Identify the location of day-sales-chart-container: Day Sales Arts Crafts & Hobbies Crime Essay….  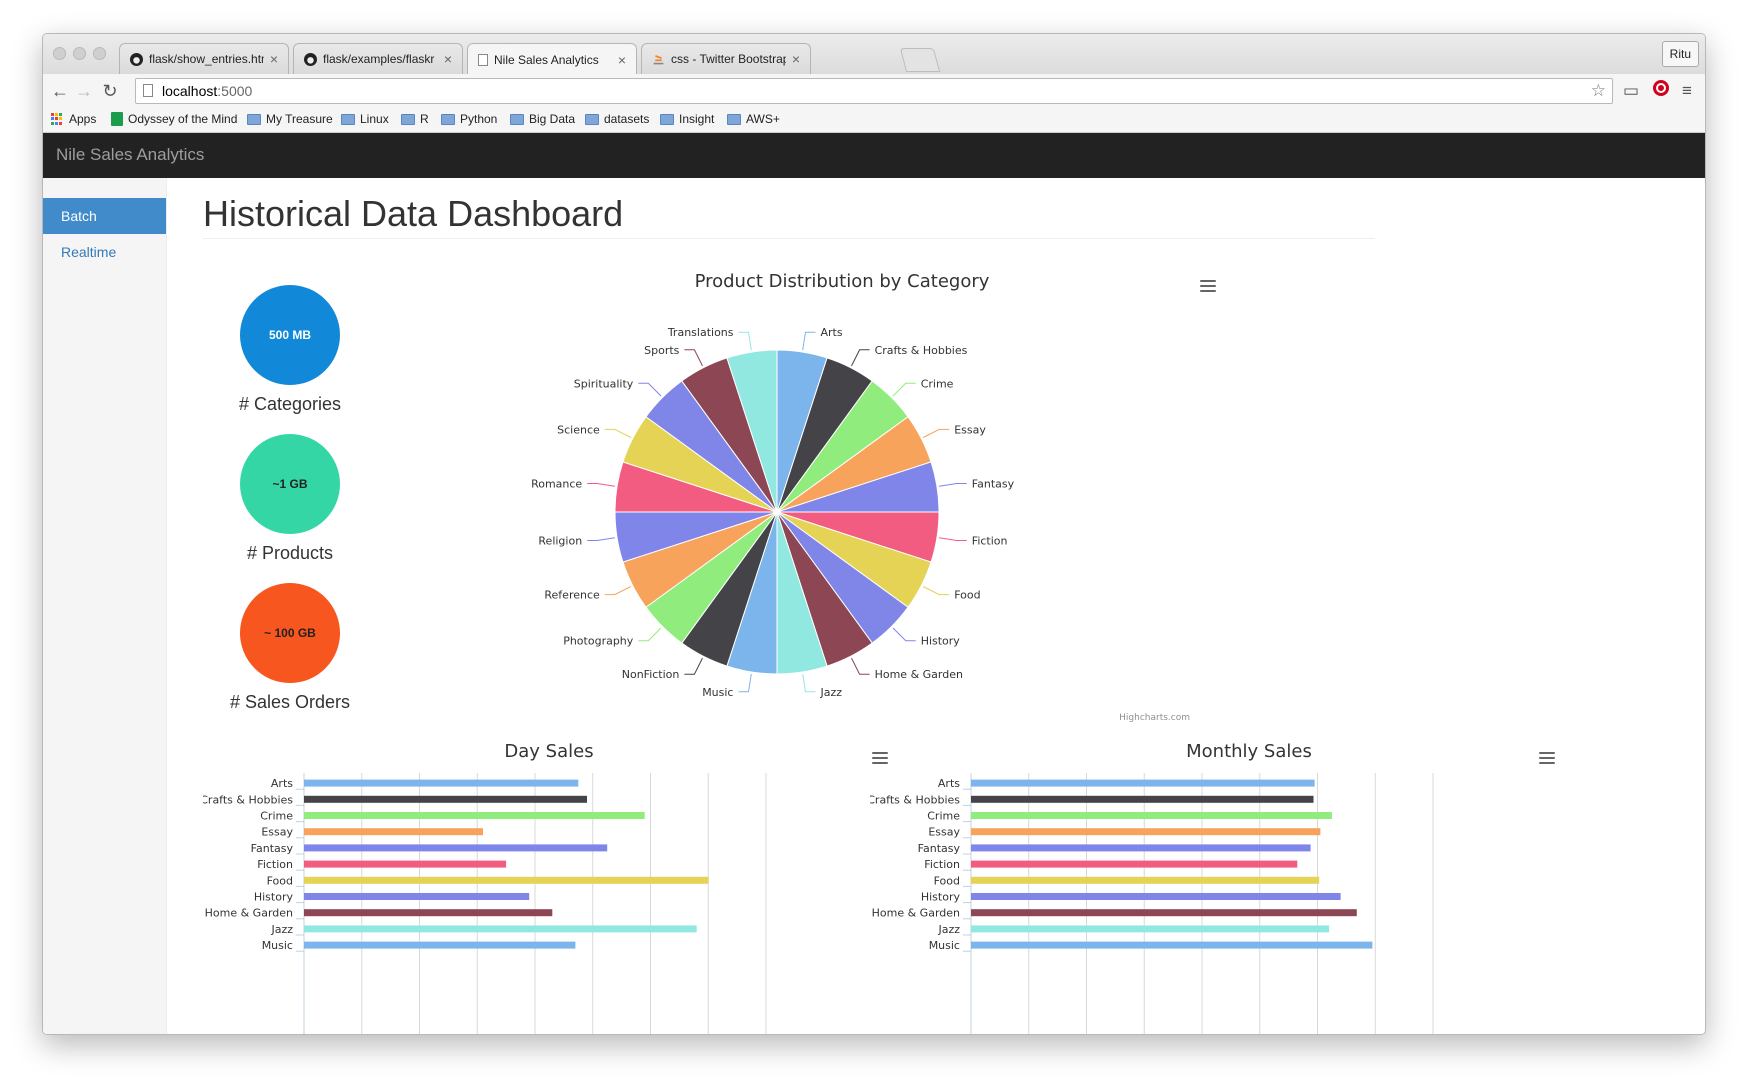
(546, 883).